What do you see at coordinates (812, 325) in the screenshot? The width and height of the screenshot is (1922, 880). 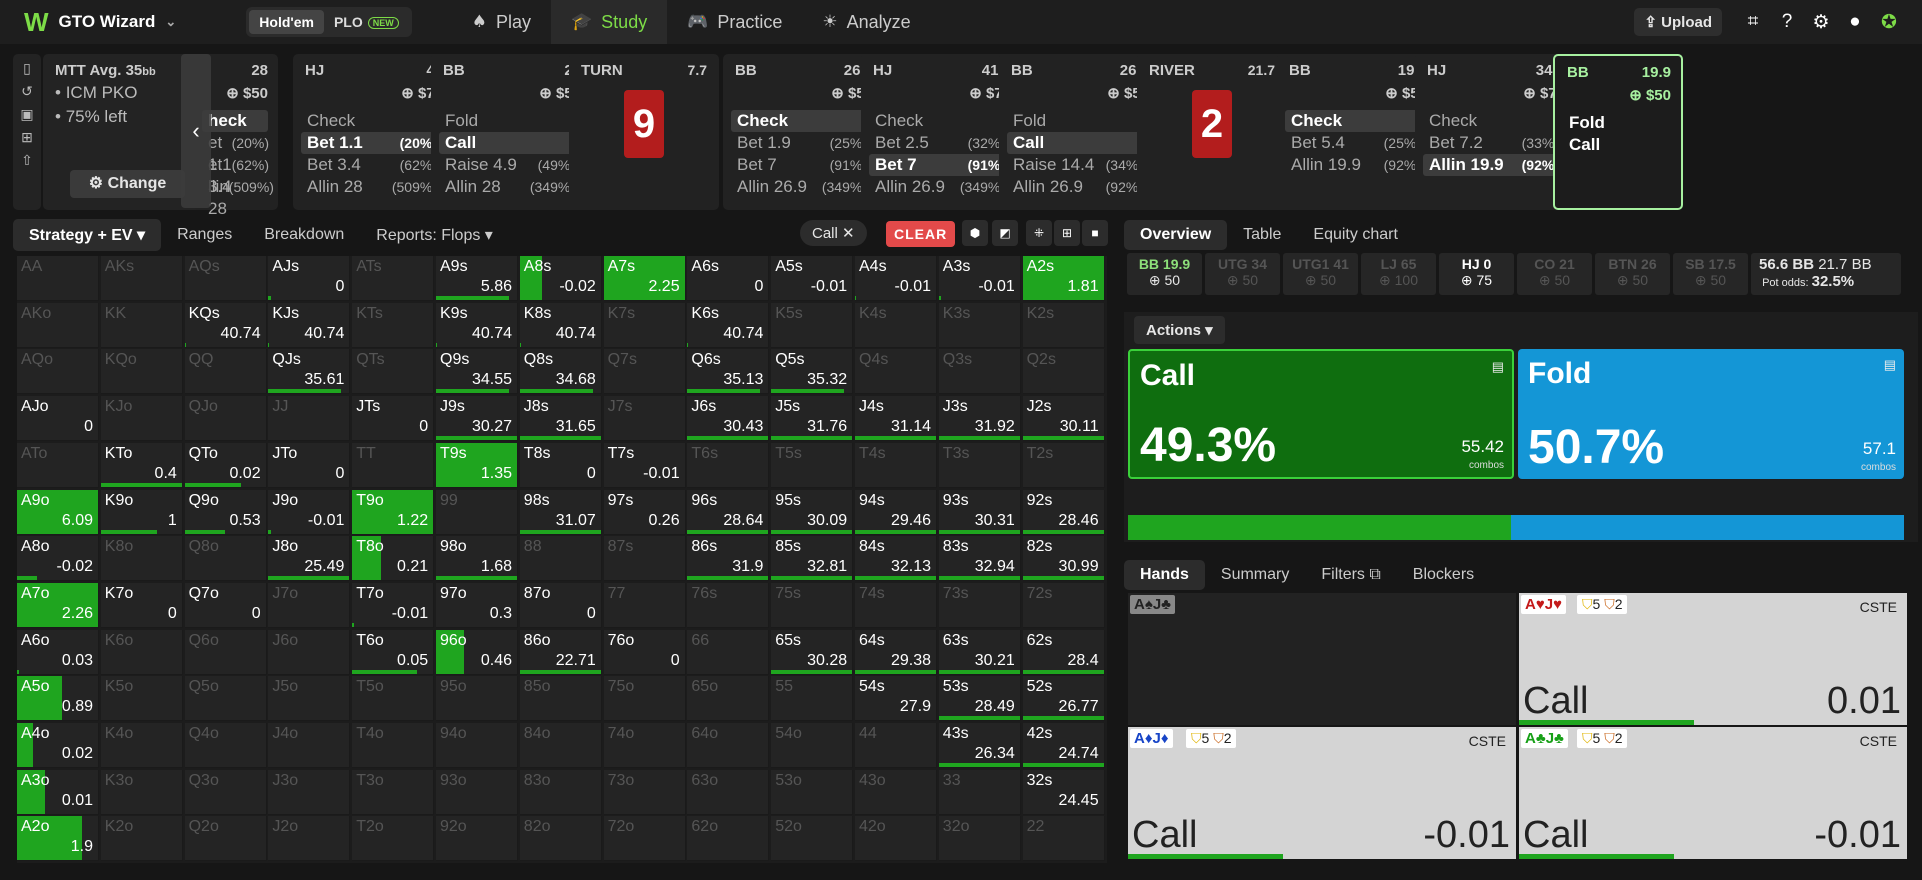 I see `matrix-cell: K5s` at bounding box center [812, 325].